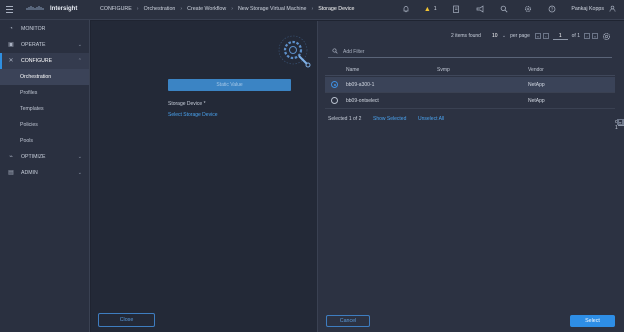 This screenshot has width=624, height=332. Describe the element at coordinates (545, 36) in the screenshot. I see `prev-page-button: ‹` at that location.